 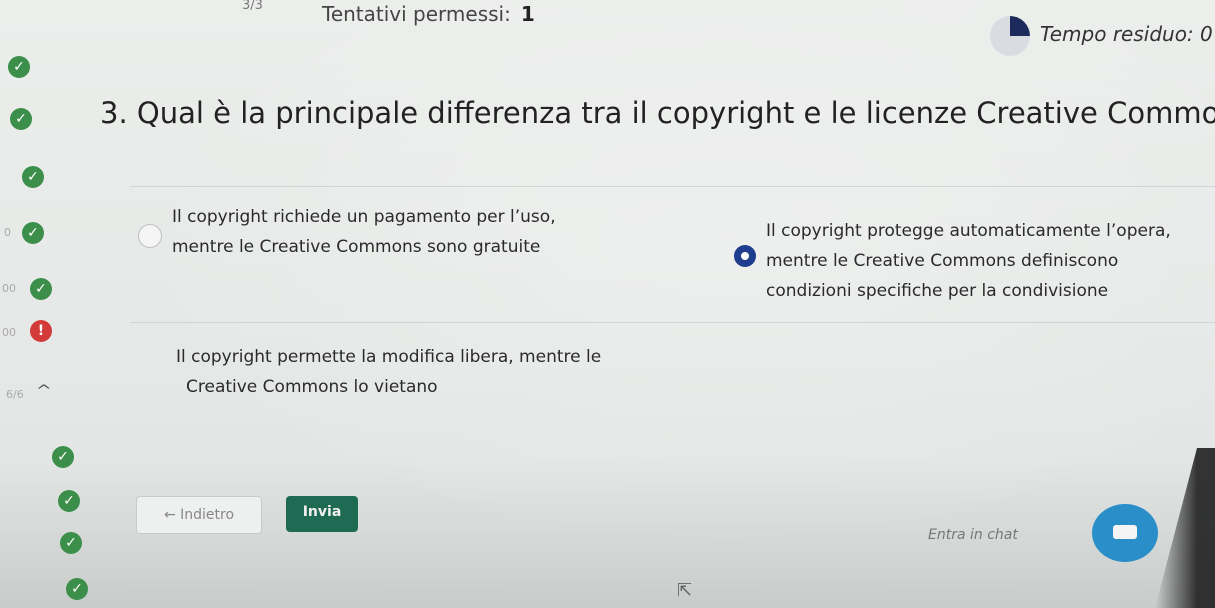 What do you see at coordinates (973, 535) in the screenshot?
I see `chat-label: Entra in chat` at bounding box center [973, 535].